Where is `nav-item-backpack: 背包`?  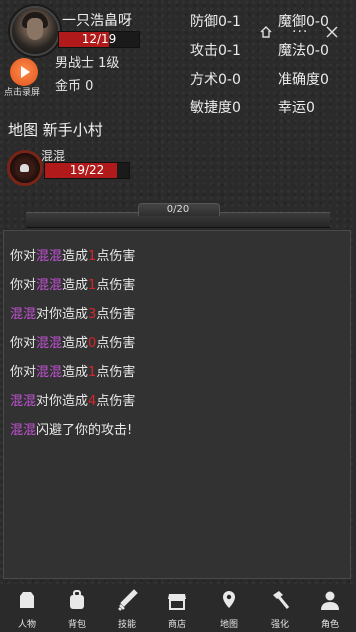 nav-item-backpack: 背包 is located at coordinates (77, 609).